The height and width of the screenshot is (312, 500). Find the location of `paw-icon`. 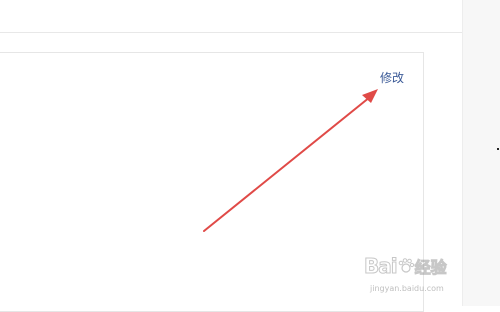

paw-icon is located at coordinates (406, 265).